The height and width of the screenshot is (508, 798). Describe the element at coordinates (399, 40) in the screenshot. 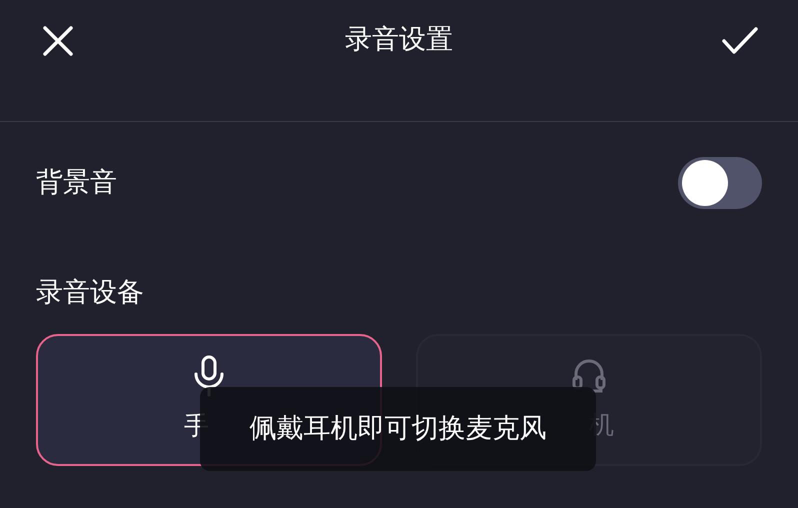

I see `screen-title: 录音设置` at that location.